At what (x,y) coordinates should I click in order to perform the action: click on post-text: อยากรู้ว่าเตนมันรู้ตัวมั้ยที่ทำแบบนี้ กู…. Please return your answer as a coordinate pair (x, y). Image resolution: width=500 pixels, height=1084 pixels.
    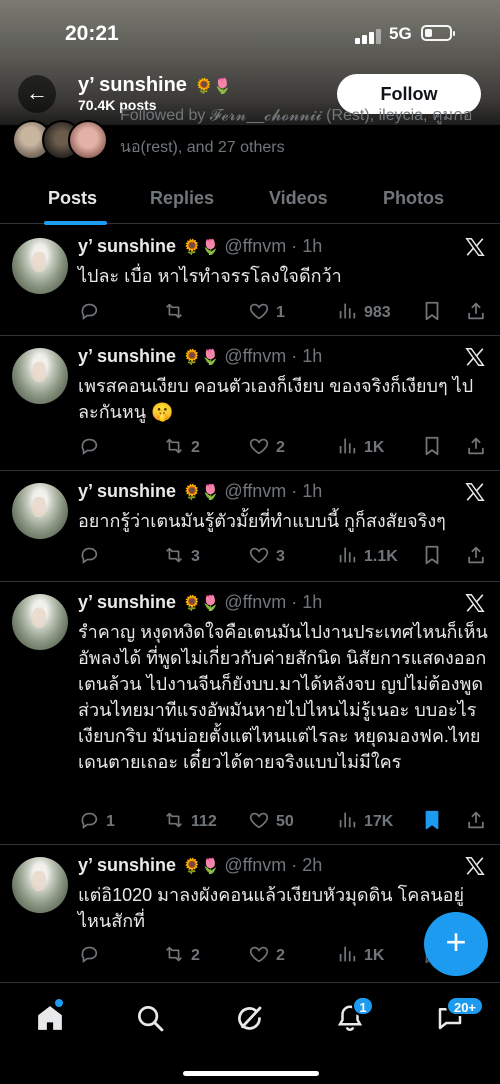
    Looking at the image, I should click on (262, 521).